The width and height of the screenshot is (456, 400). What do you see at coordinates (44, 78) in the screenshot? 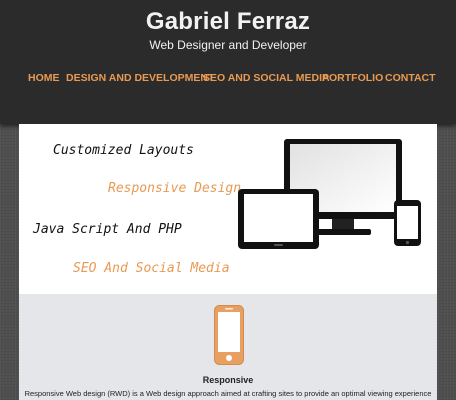
I see `nav-item-home: HOME` at bounding box center [44, 78].